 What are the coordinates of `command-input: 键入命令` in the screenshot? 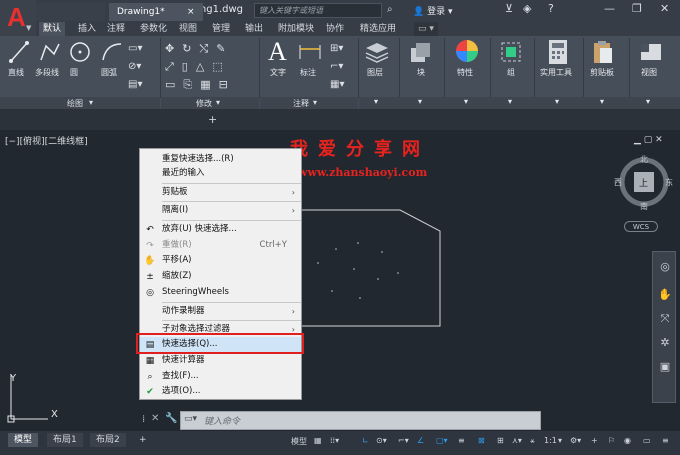 It's located at (222, 420).